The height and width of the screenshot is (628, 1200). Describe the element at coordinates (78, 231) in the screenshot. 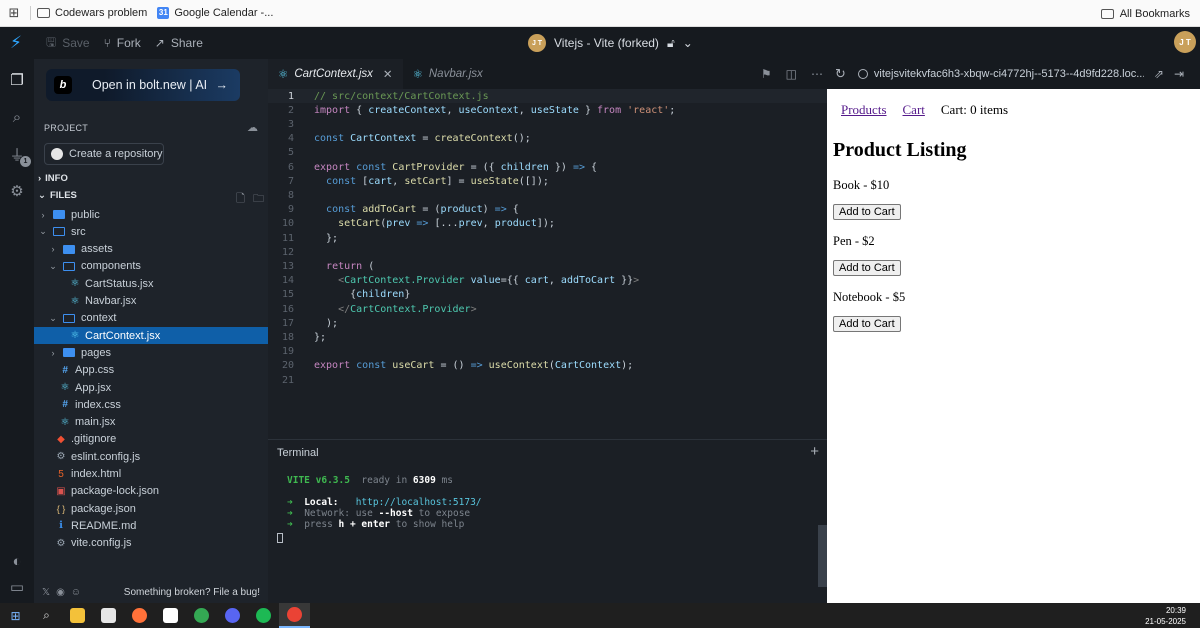

I see `tree-item-label: src` at that location.